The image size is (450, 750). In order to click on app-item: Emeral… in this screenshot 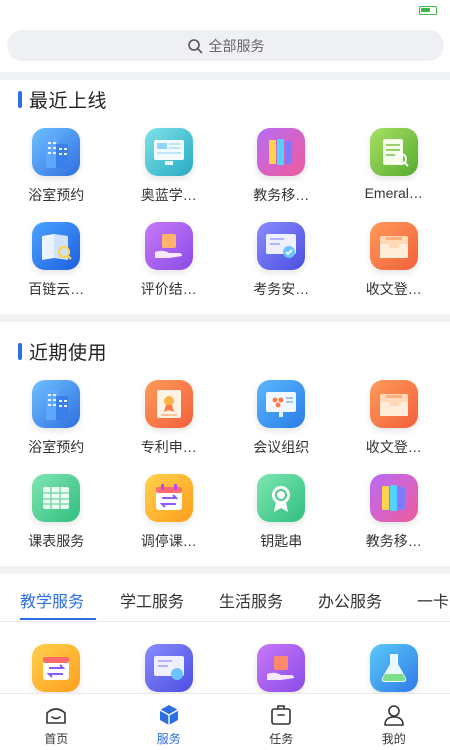, I will do `click(394, 175)`.